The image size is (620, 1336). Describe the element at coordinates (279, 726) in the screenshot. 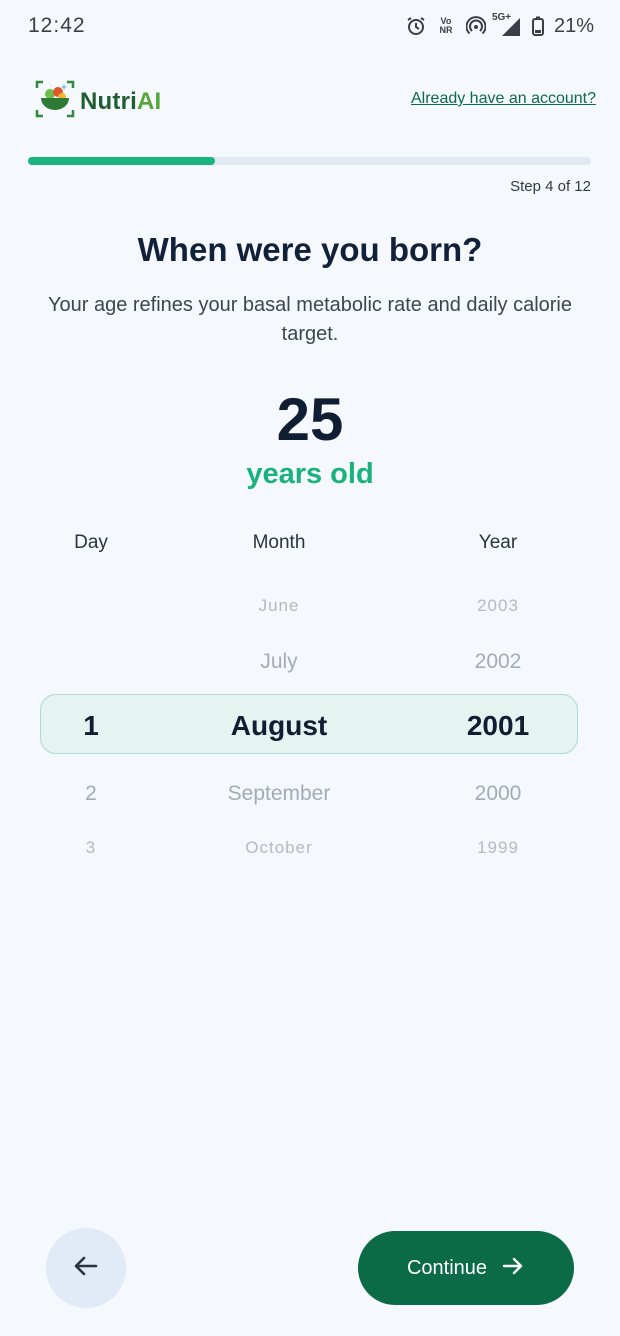

I see `month-option-selected: August` at that location.